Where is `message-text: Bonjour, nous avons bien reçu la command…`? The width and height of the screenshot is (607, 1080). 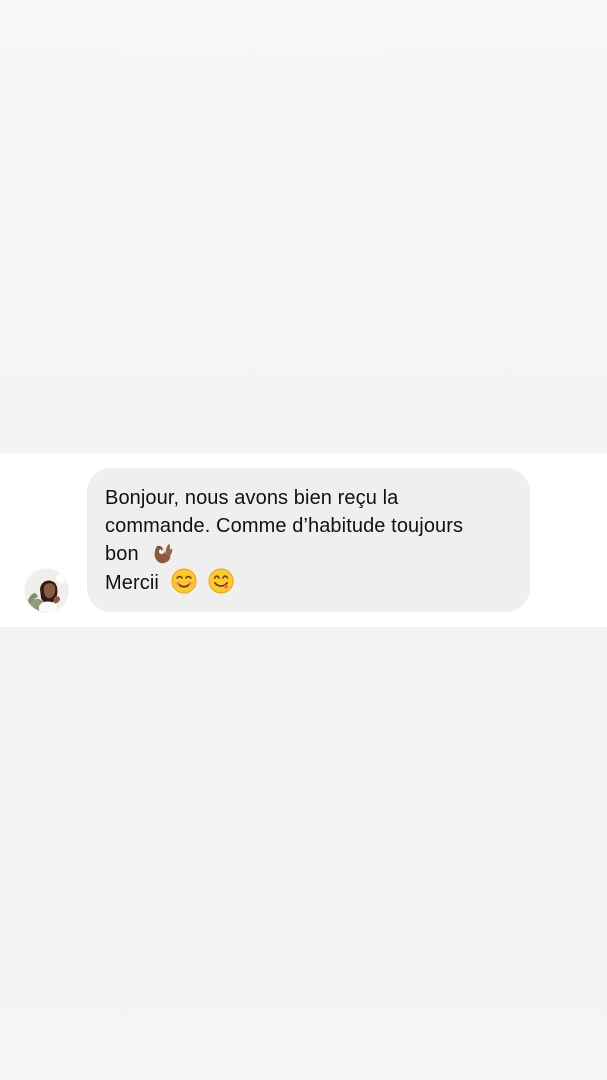 message-text: Bonjour, nous avons bien reçu la command… is located at coordinates (308, 540).